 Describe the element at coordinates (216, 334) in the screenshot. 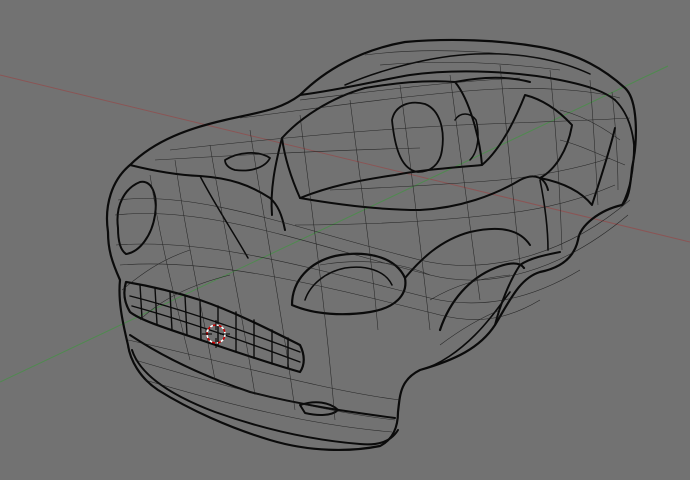

I see `3d-cursor-icon` at that location.